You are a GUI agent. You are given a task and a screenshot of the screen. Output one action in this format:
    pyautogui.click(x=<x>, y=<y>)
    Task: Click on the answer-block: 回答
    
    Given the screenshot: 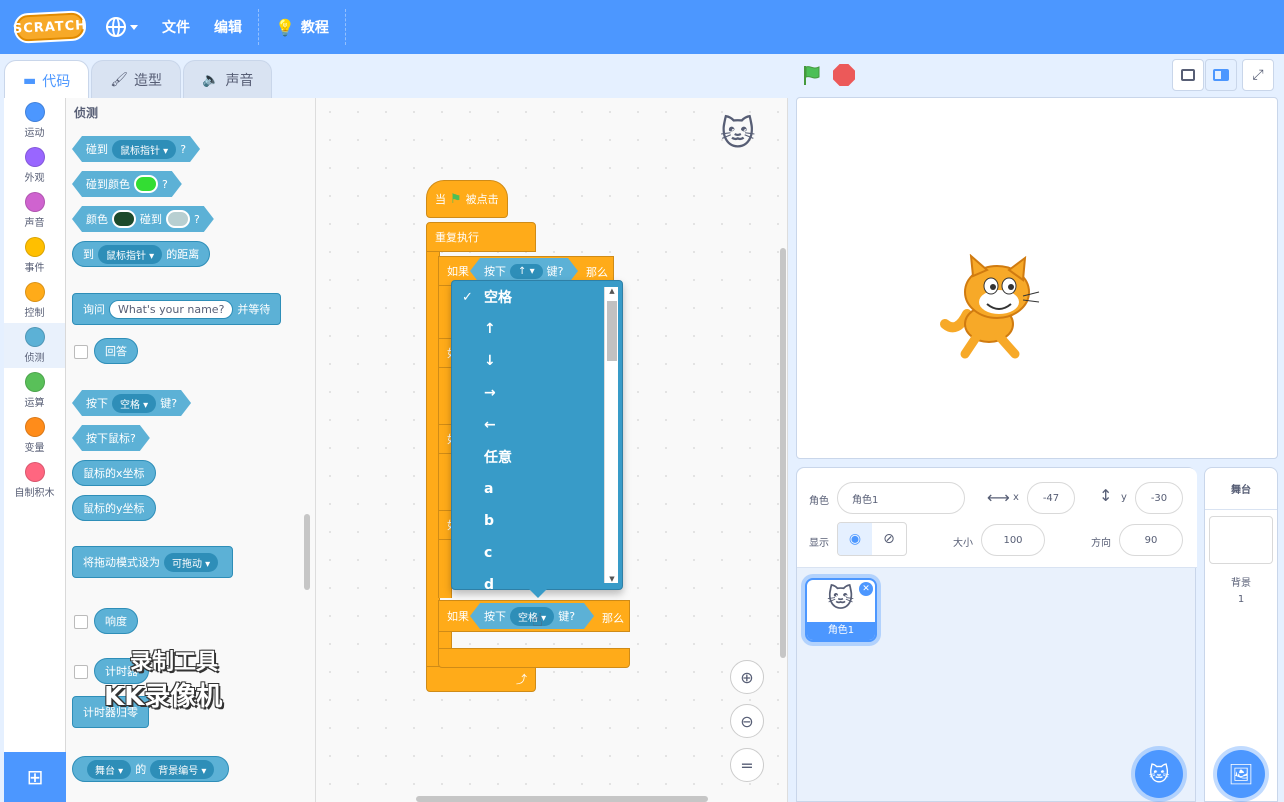 What is the action you would take?
    pyautogui.click(x=116, y=351)
    